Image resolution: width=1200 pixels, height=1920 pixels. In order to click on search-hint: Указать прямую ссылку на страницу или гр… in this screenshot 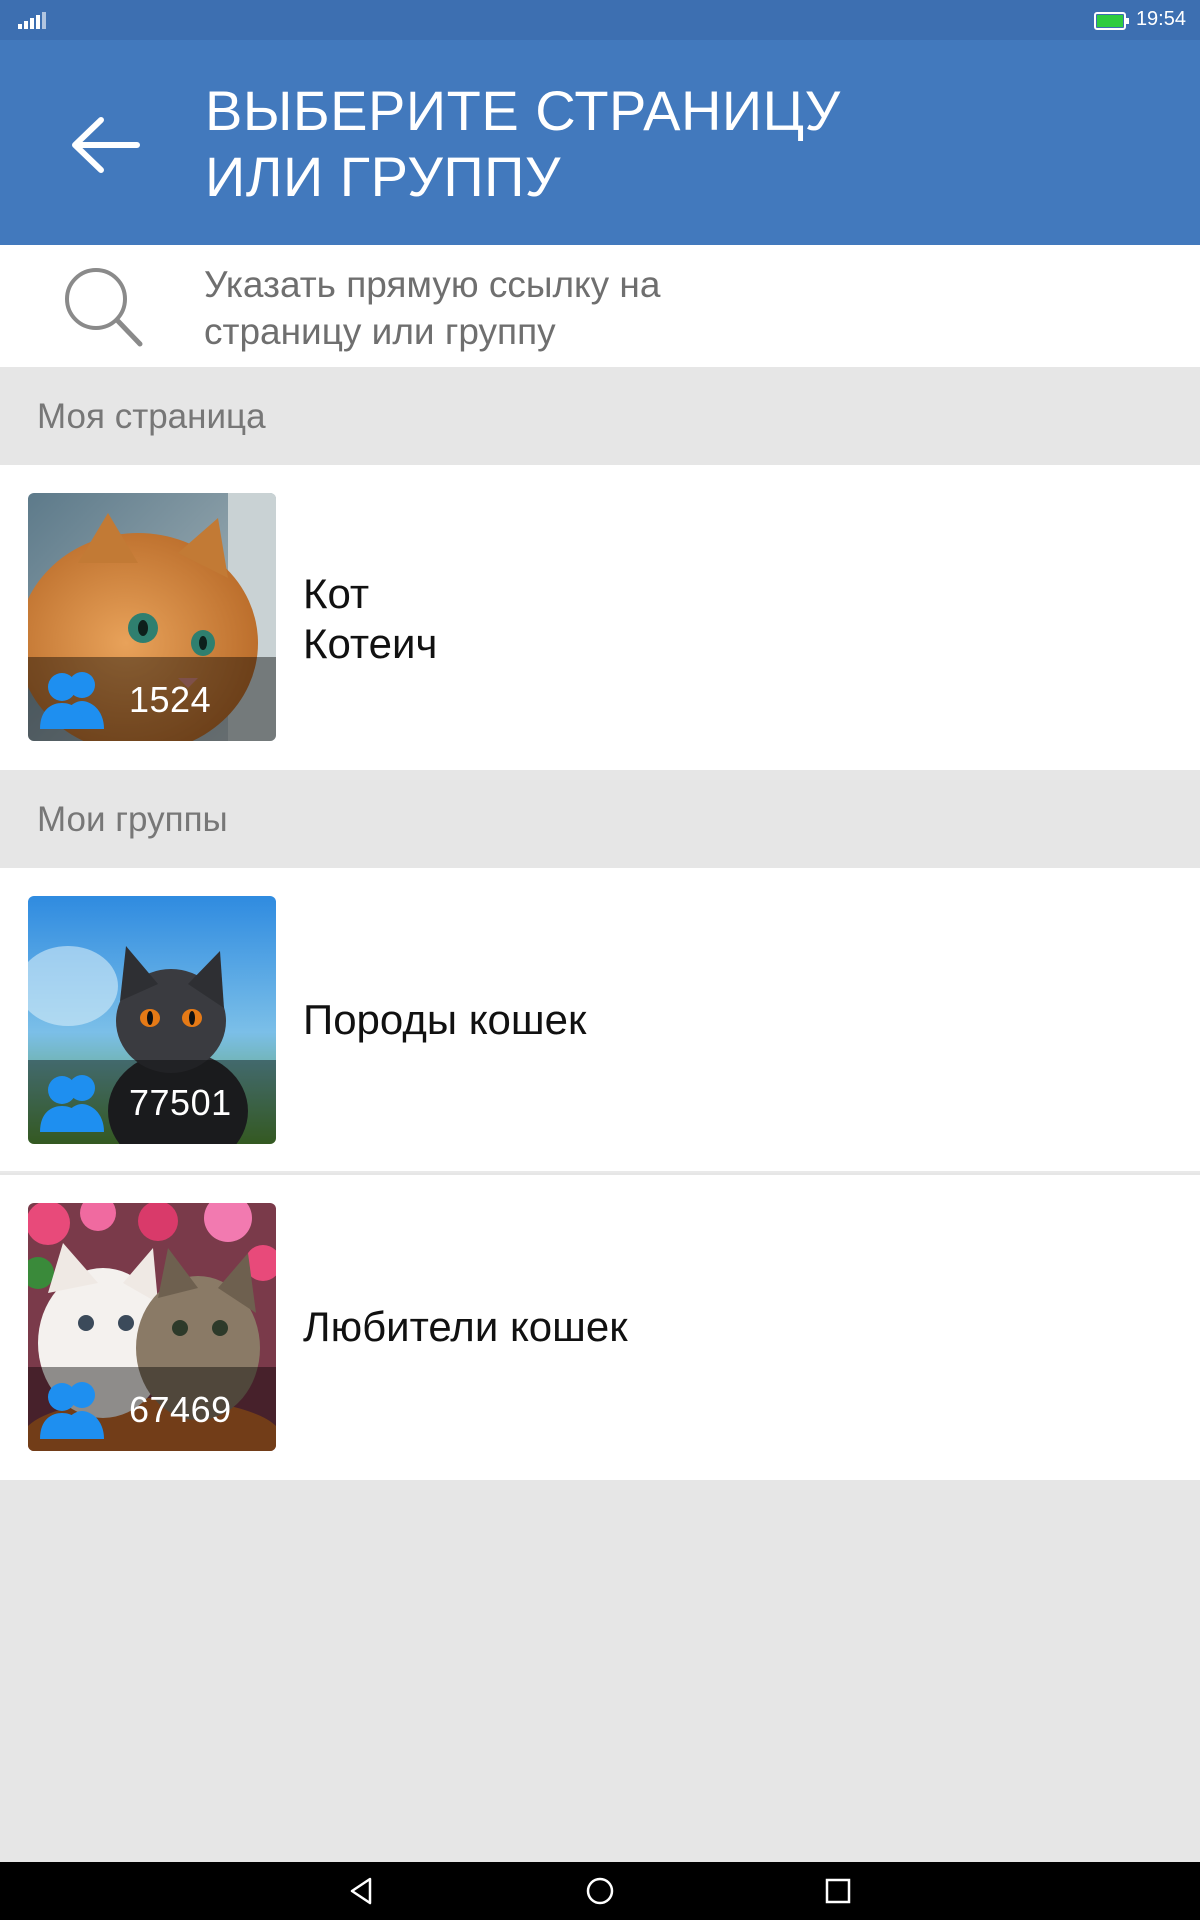, I will do `click(554, 308)`.